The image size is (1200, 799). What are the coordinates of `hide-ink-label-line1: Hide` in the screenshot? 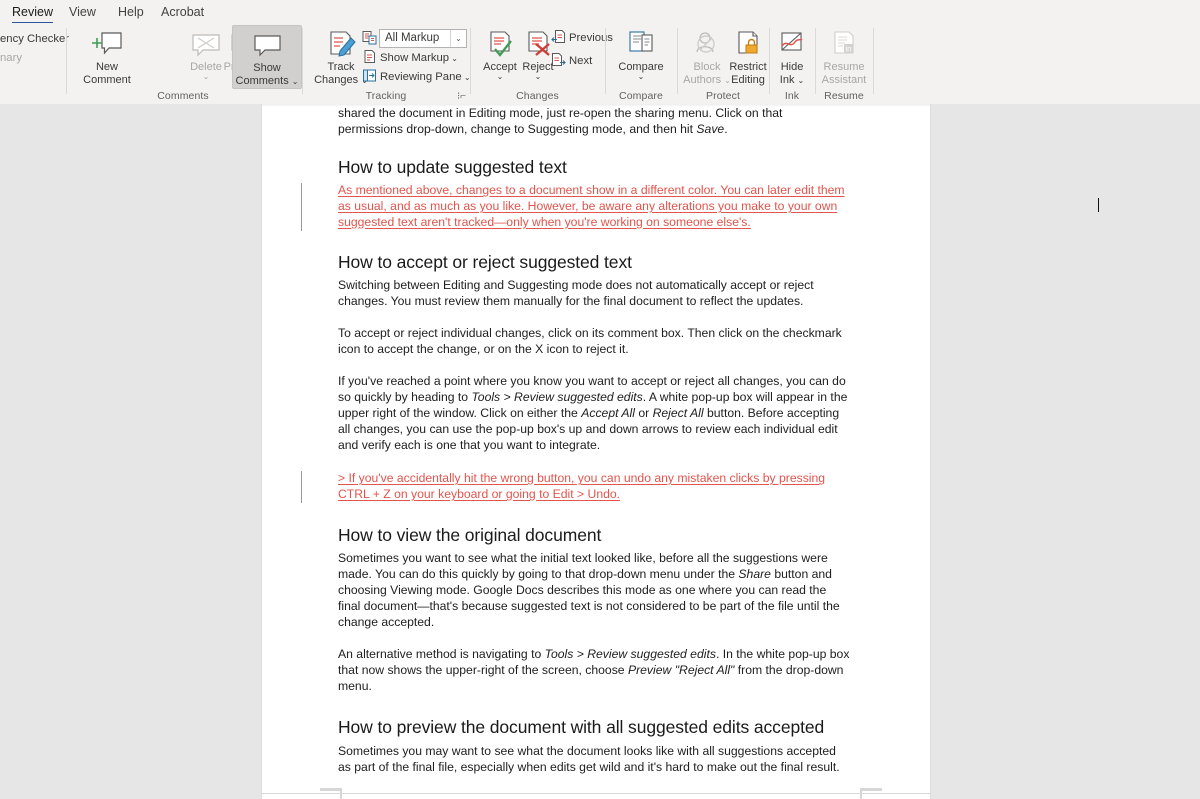 It's located at (792, 67).